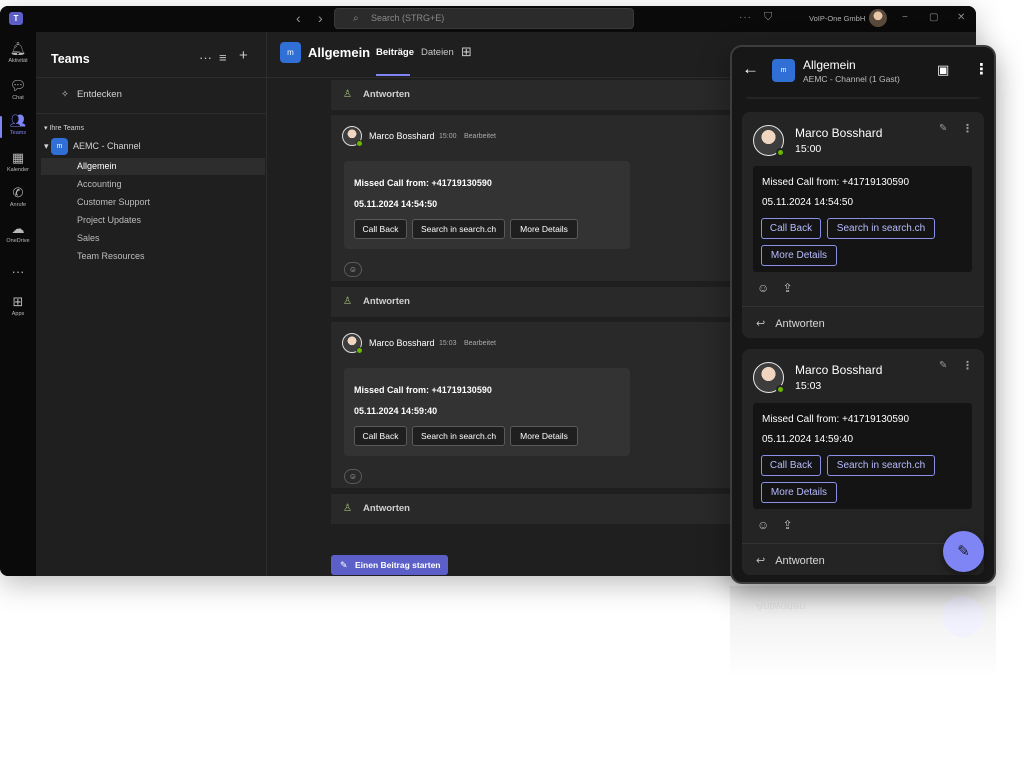 This screenshot has height=775, width=1024. I want to click on team-row-aemc: ▾ m AEMC - Channel, so click(92, 146).